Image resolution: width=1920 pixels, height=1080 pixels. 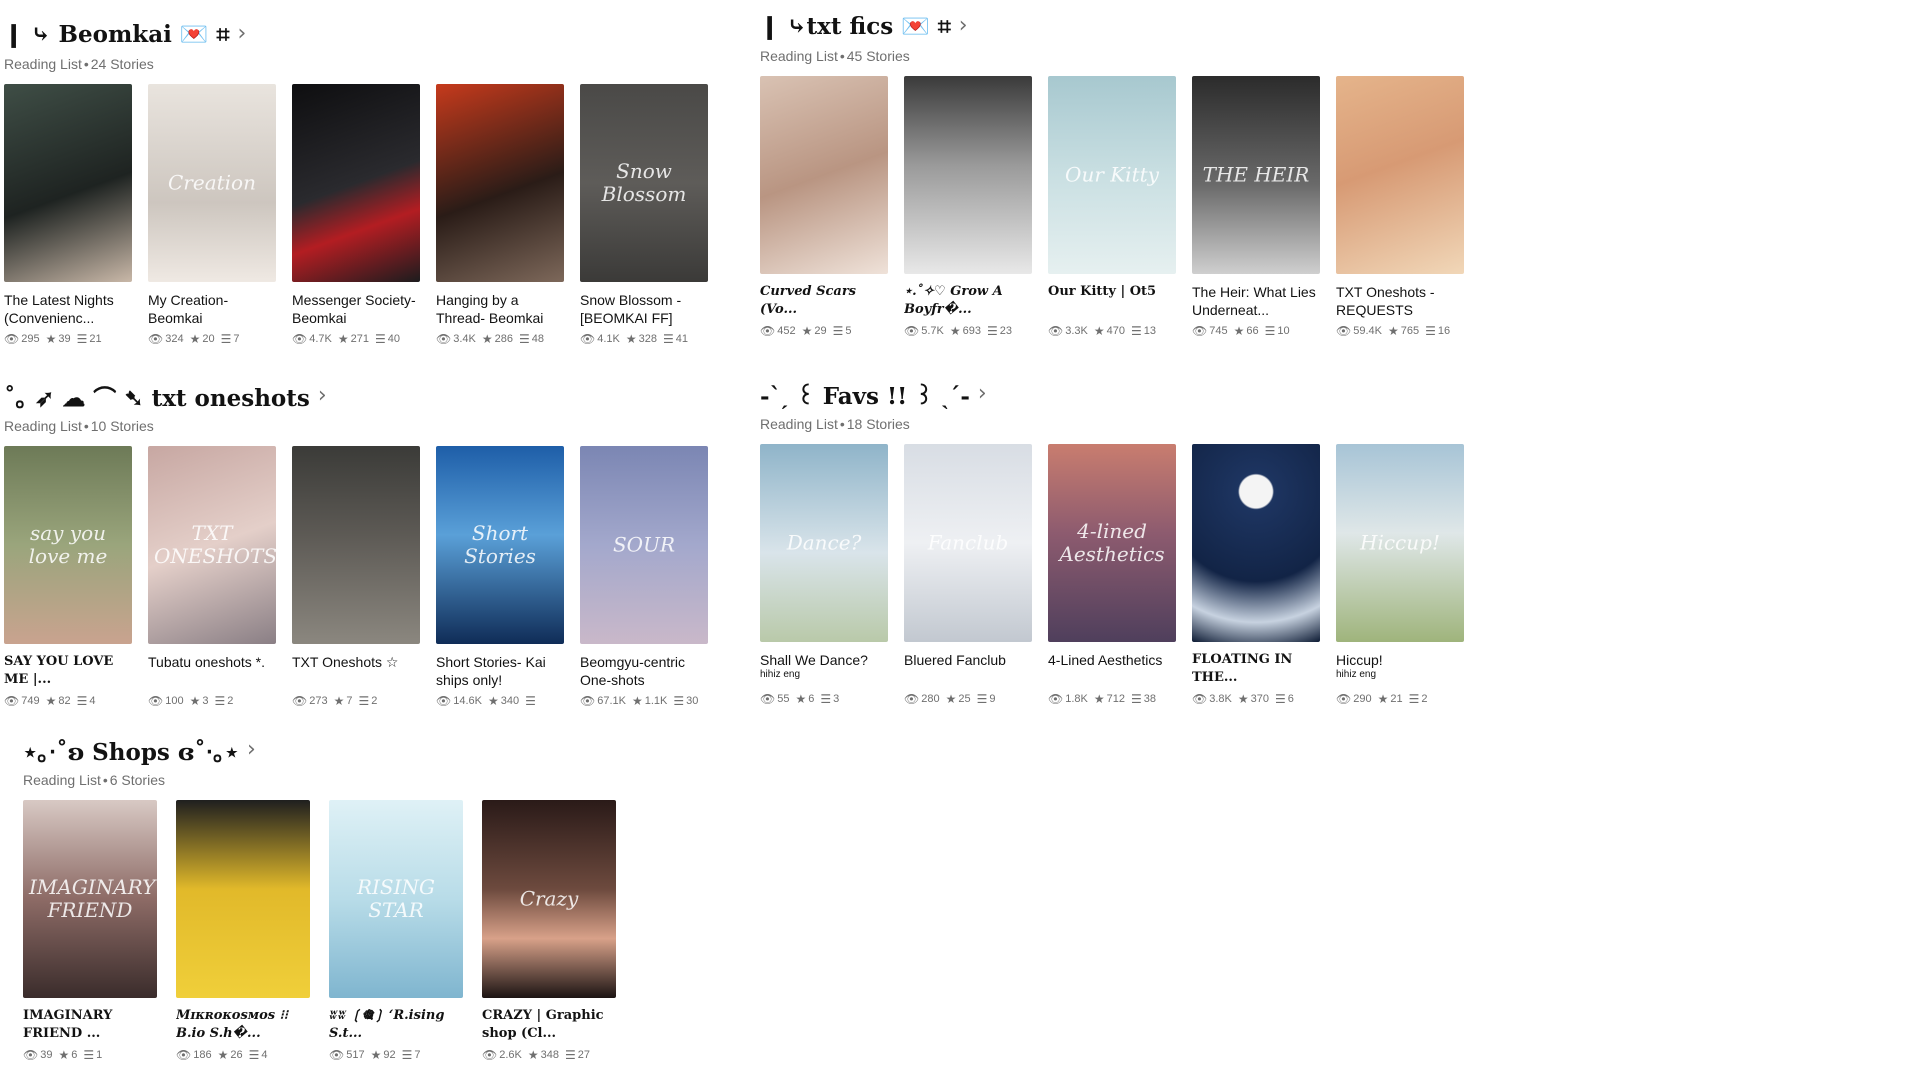 I want to click on story-card: Our Kitty Our Kitty | Ot5 👁 3.3K ★ 470 ☰ 13, so click(x=1112, y=206).